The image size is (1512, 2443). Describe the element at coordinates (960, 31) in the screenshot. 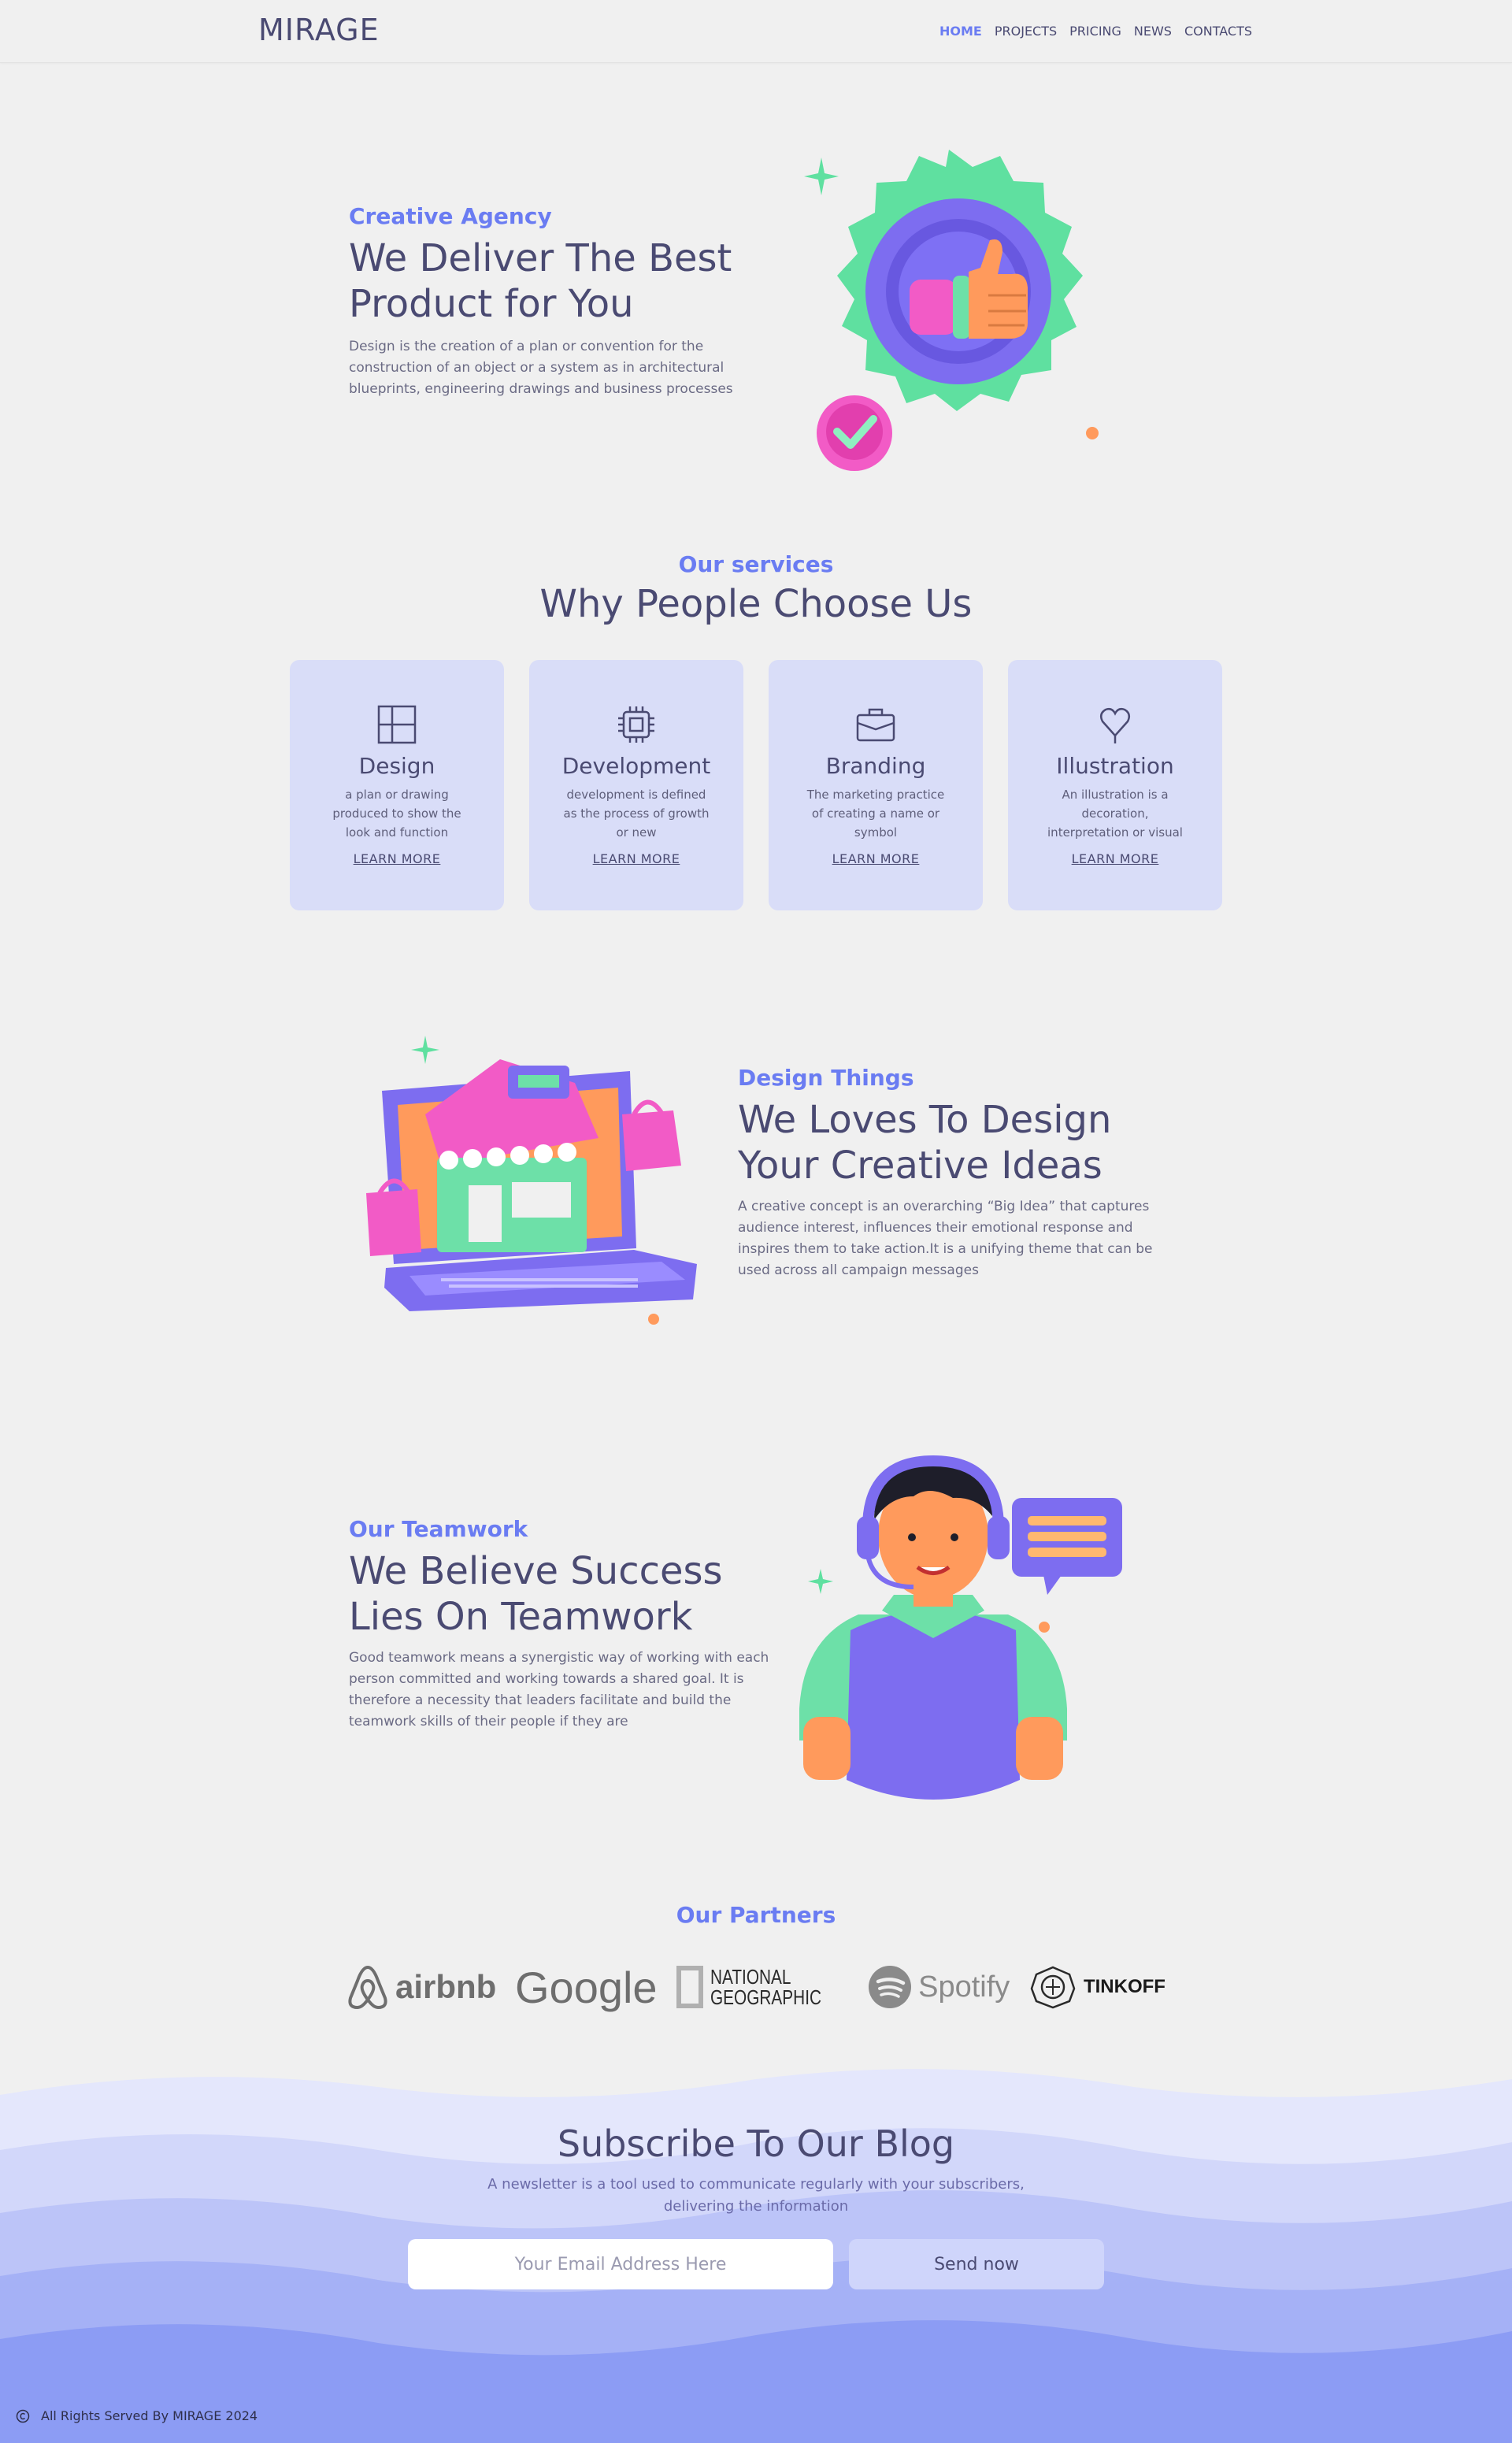

I see `nav-home: HOME` at that location.